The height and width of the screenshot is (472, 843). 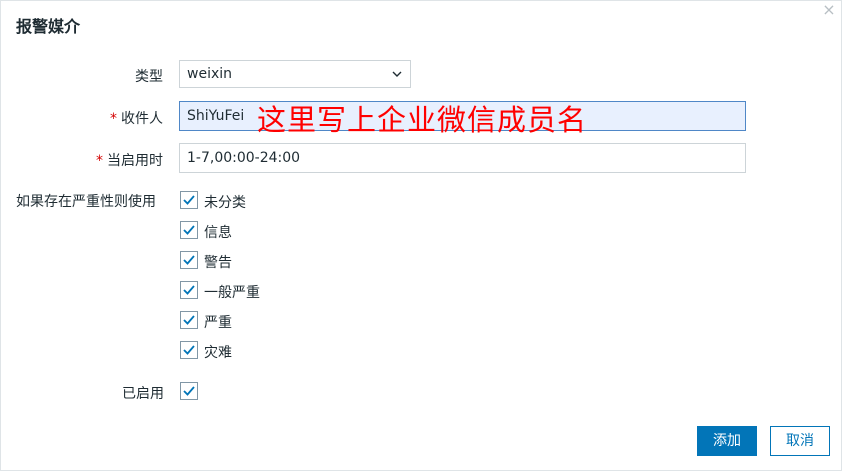 What do you see at coordinates (244, 158) in the screenshot?
I see `active-time-input-value: 1-7,00:00-24:00` at bounding box center [244, 158].